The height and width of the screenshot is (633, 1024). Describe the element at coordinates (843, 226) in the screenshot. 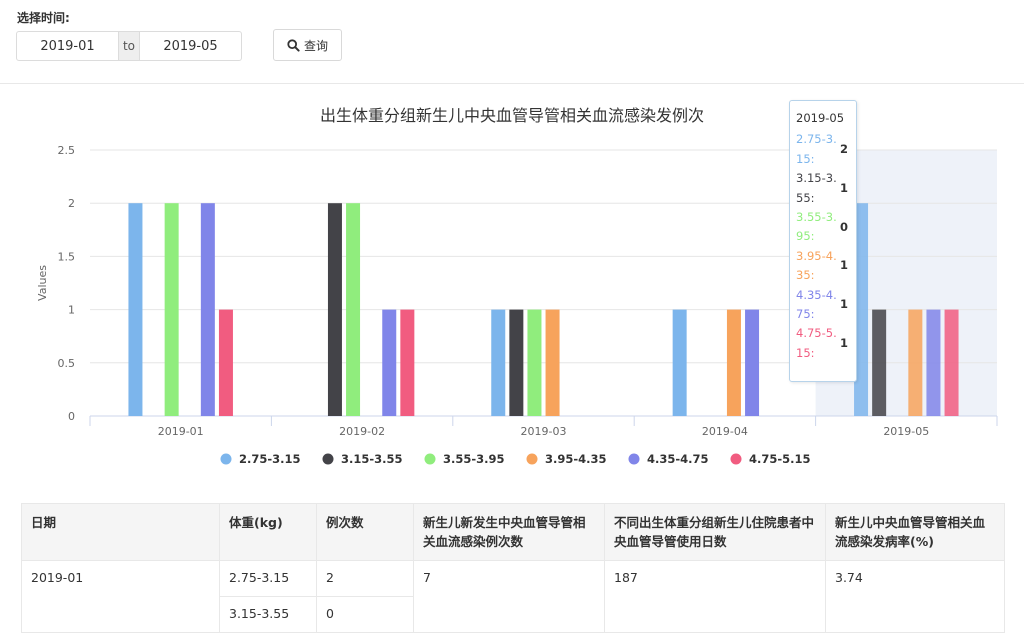

I see `tooltip-series-value: 0` at that location.